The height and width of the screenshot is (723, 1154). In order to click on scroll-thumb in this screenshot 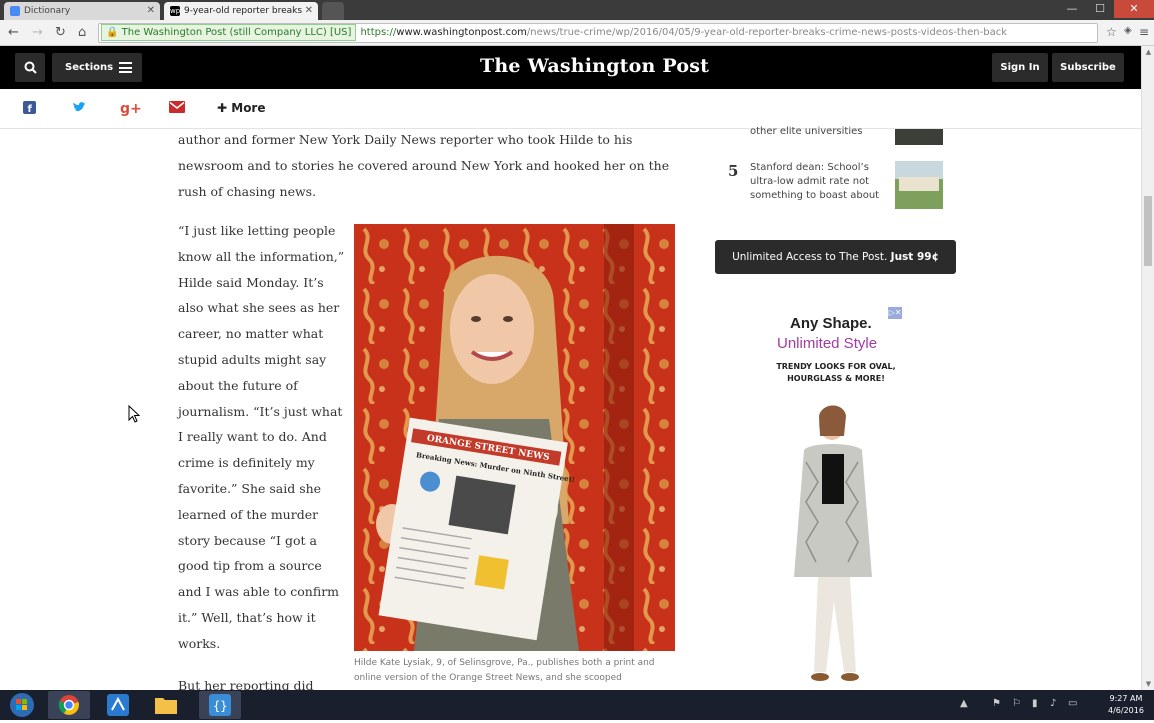, I will do `click(1148, 231)`.